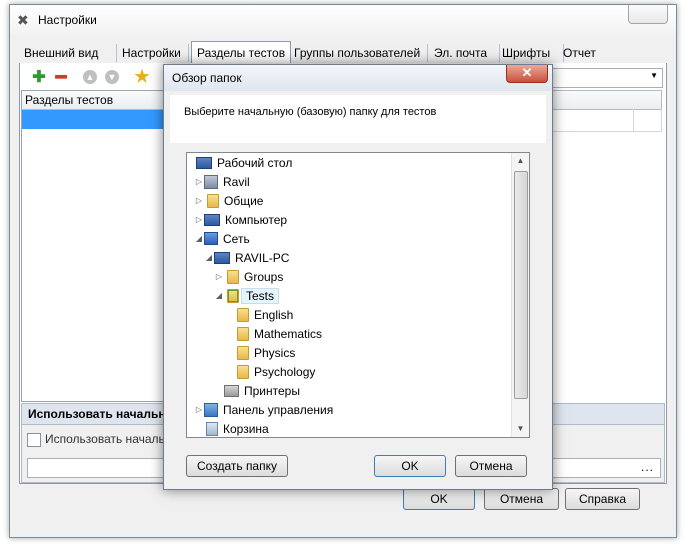  I want to click on tree-node-psychology: Psychology, so click(274, 371).